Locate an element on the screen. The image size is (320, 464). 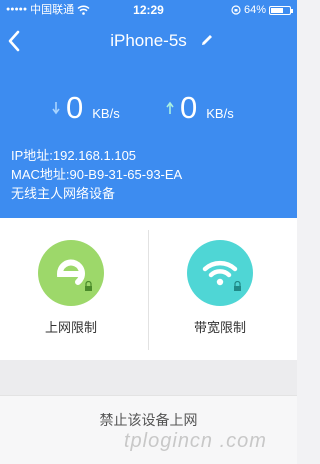
battery-percent: 64% is located at coordinates (254, 10).